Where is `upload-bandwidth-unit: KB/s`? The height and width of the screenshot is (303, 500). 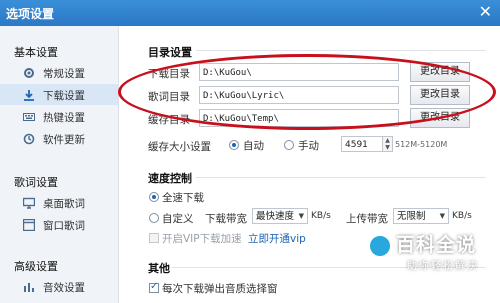 upload-bandwidth-unit: KB/s is located at coordinates (462, 216).